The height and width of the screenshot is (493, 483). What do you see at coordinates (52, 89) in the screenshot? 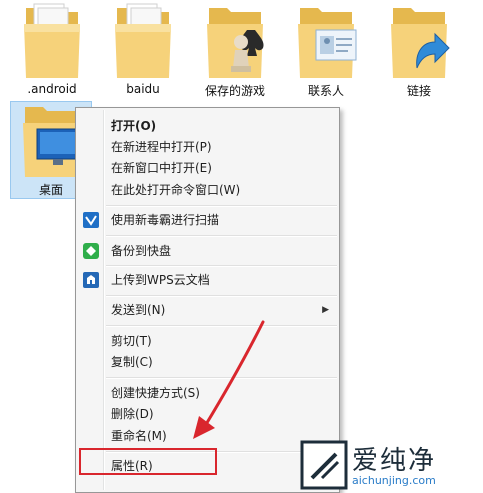
I see `folder-label: .android` at bounding box center [52, 89].